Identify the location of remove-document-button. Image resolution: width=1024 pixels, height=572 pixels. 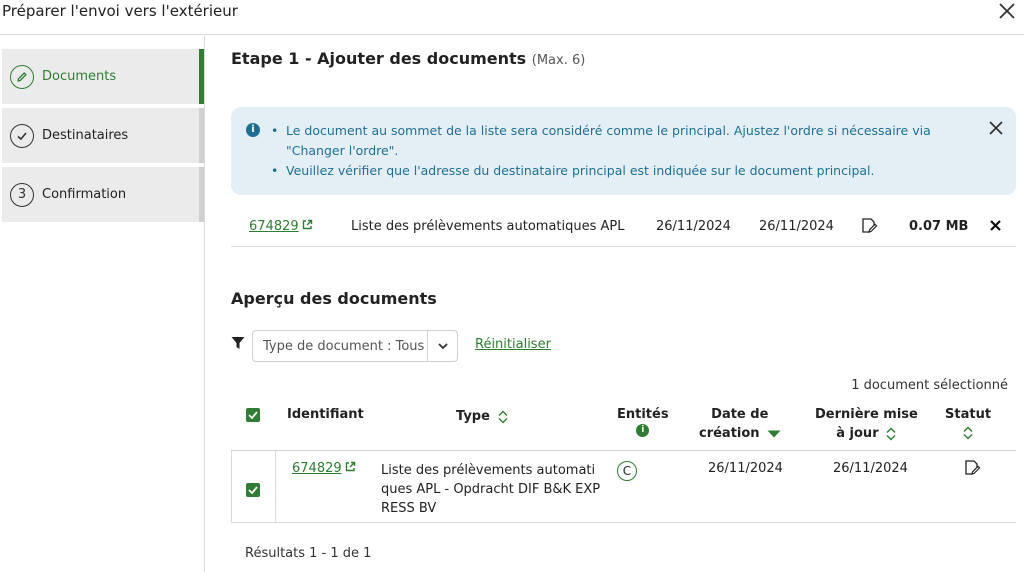
(995, 227).